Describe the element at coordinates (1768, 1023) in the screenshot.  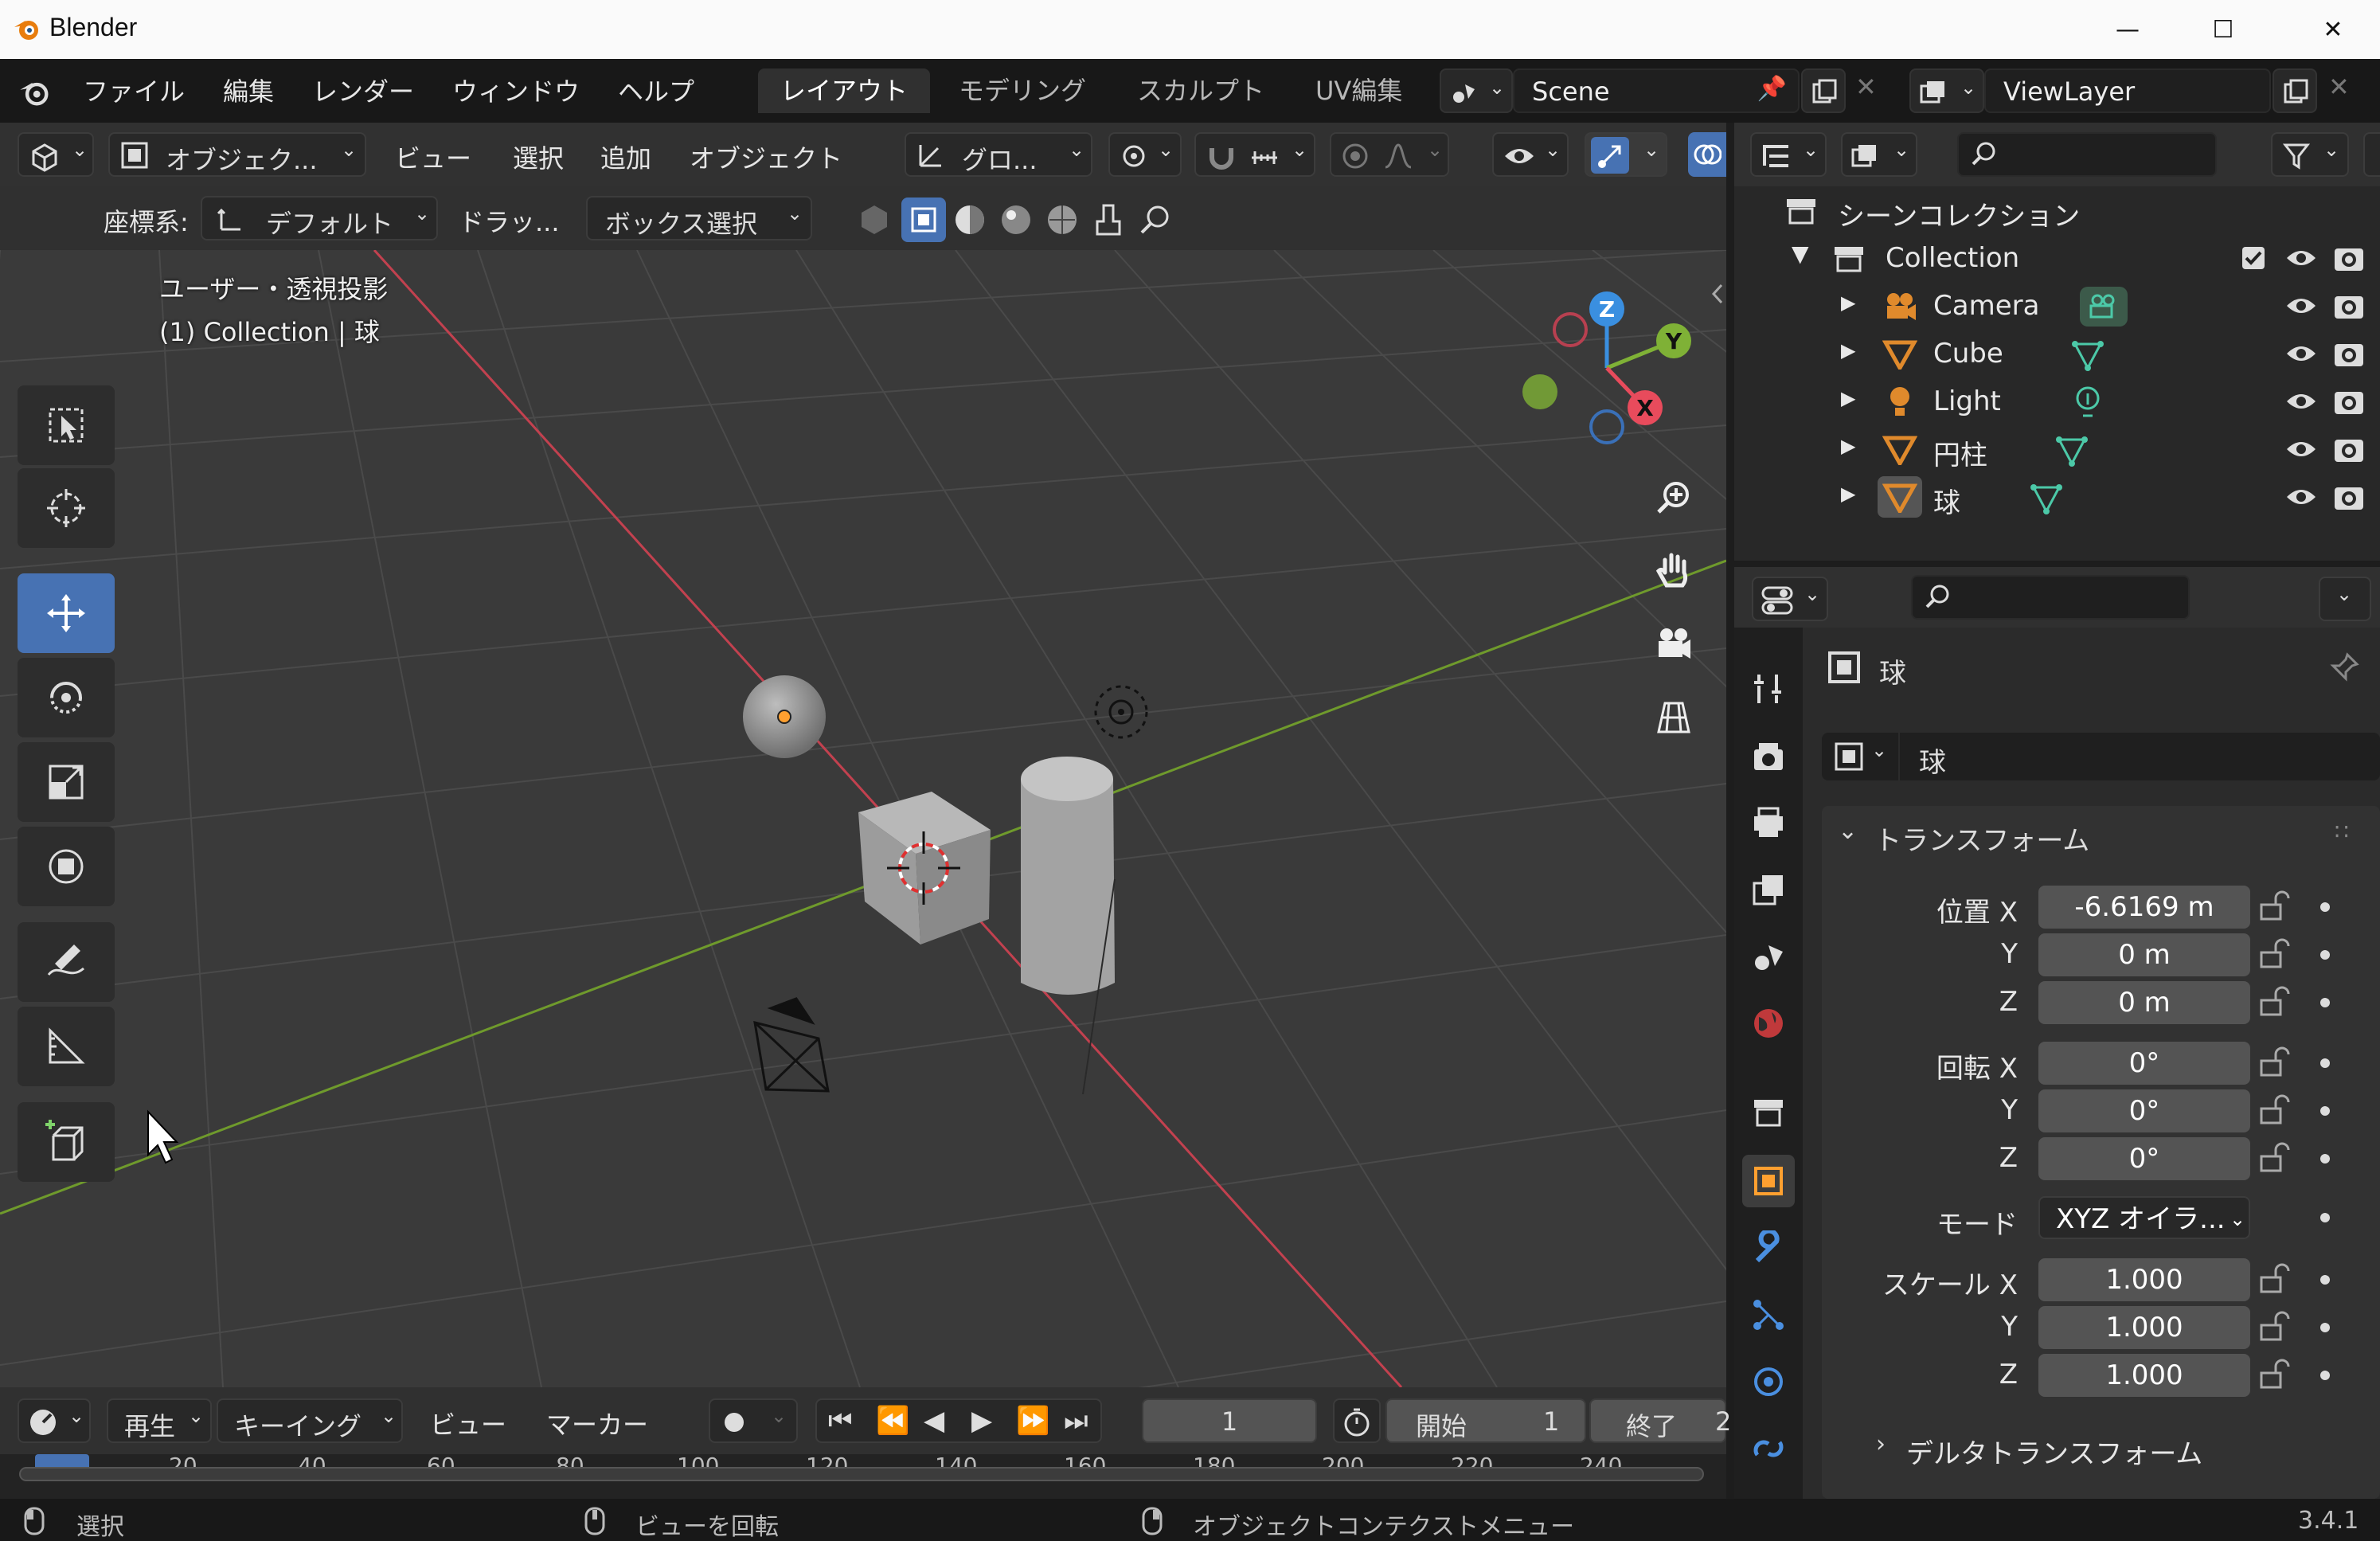
I see `tab-world` at that location.